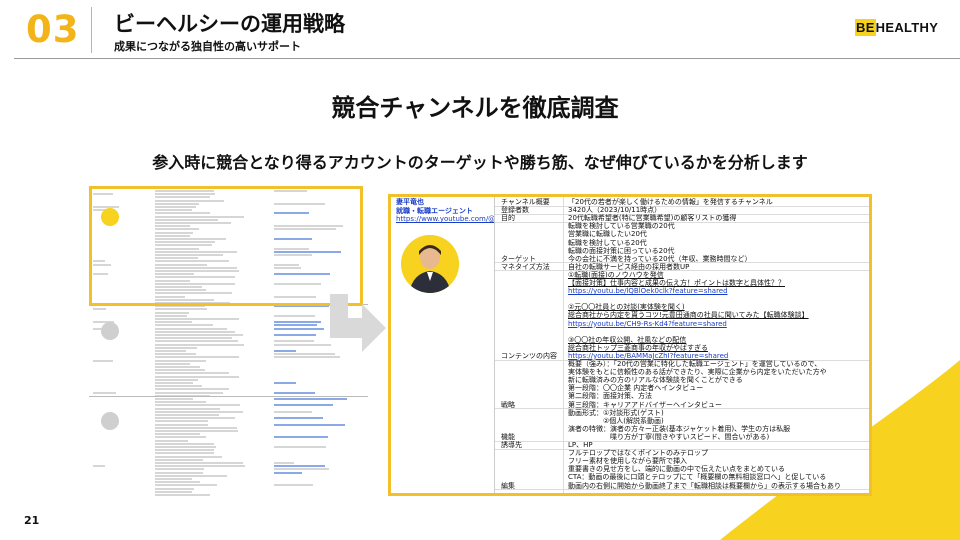 This screenshot has width=960, height=540. What do you see at coordinates (229, 24) in the screenshot?
I see `page-title: ビーヘルシーの運用戦略` at bounding box center [229, 24].